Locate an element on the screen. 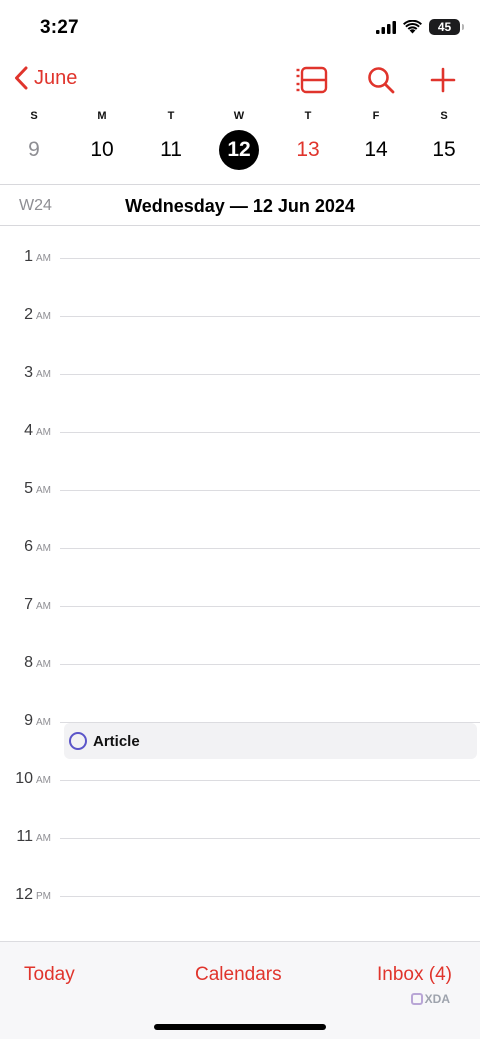 The width and height of the screenshot is (480, 1039). hour-row: 7 AM is located at coordinates (240, 630).